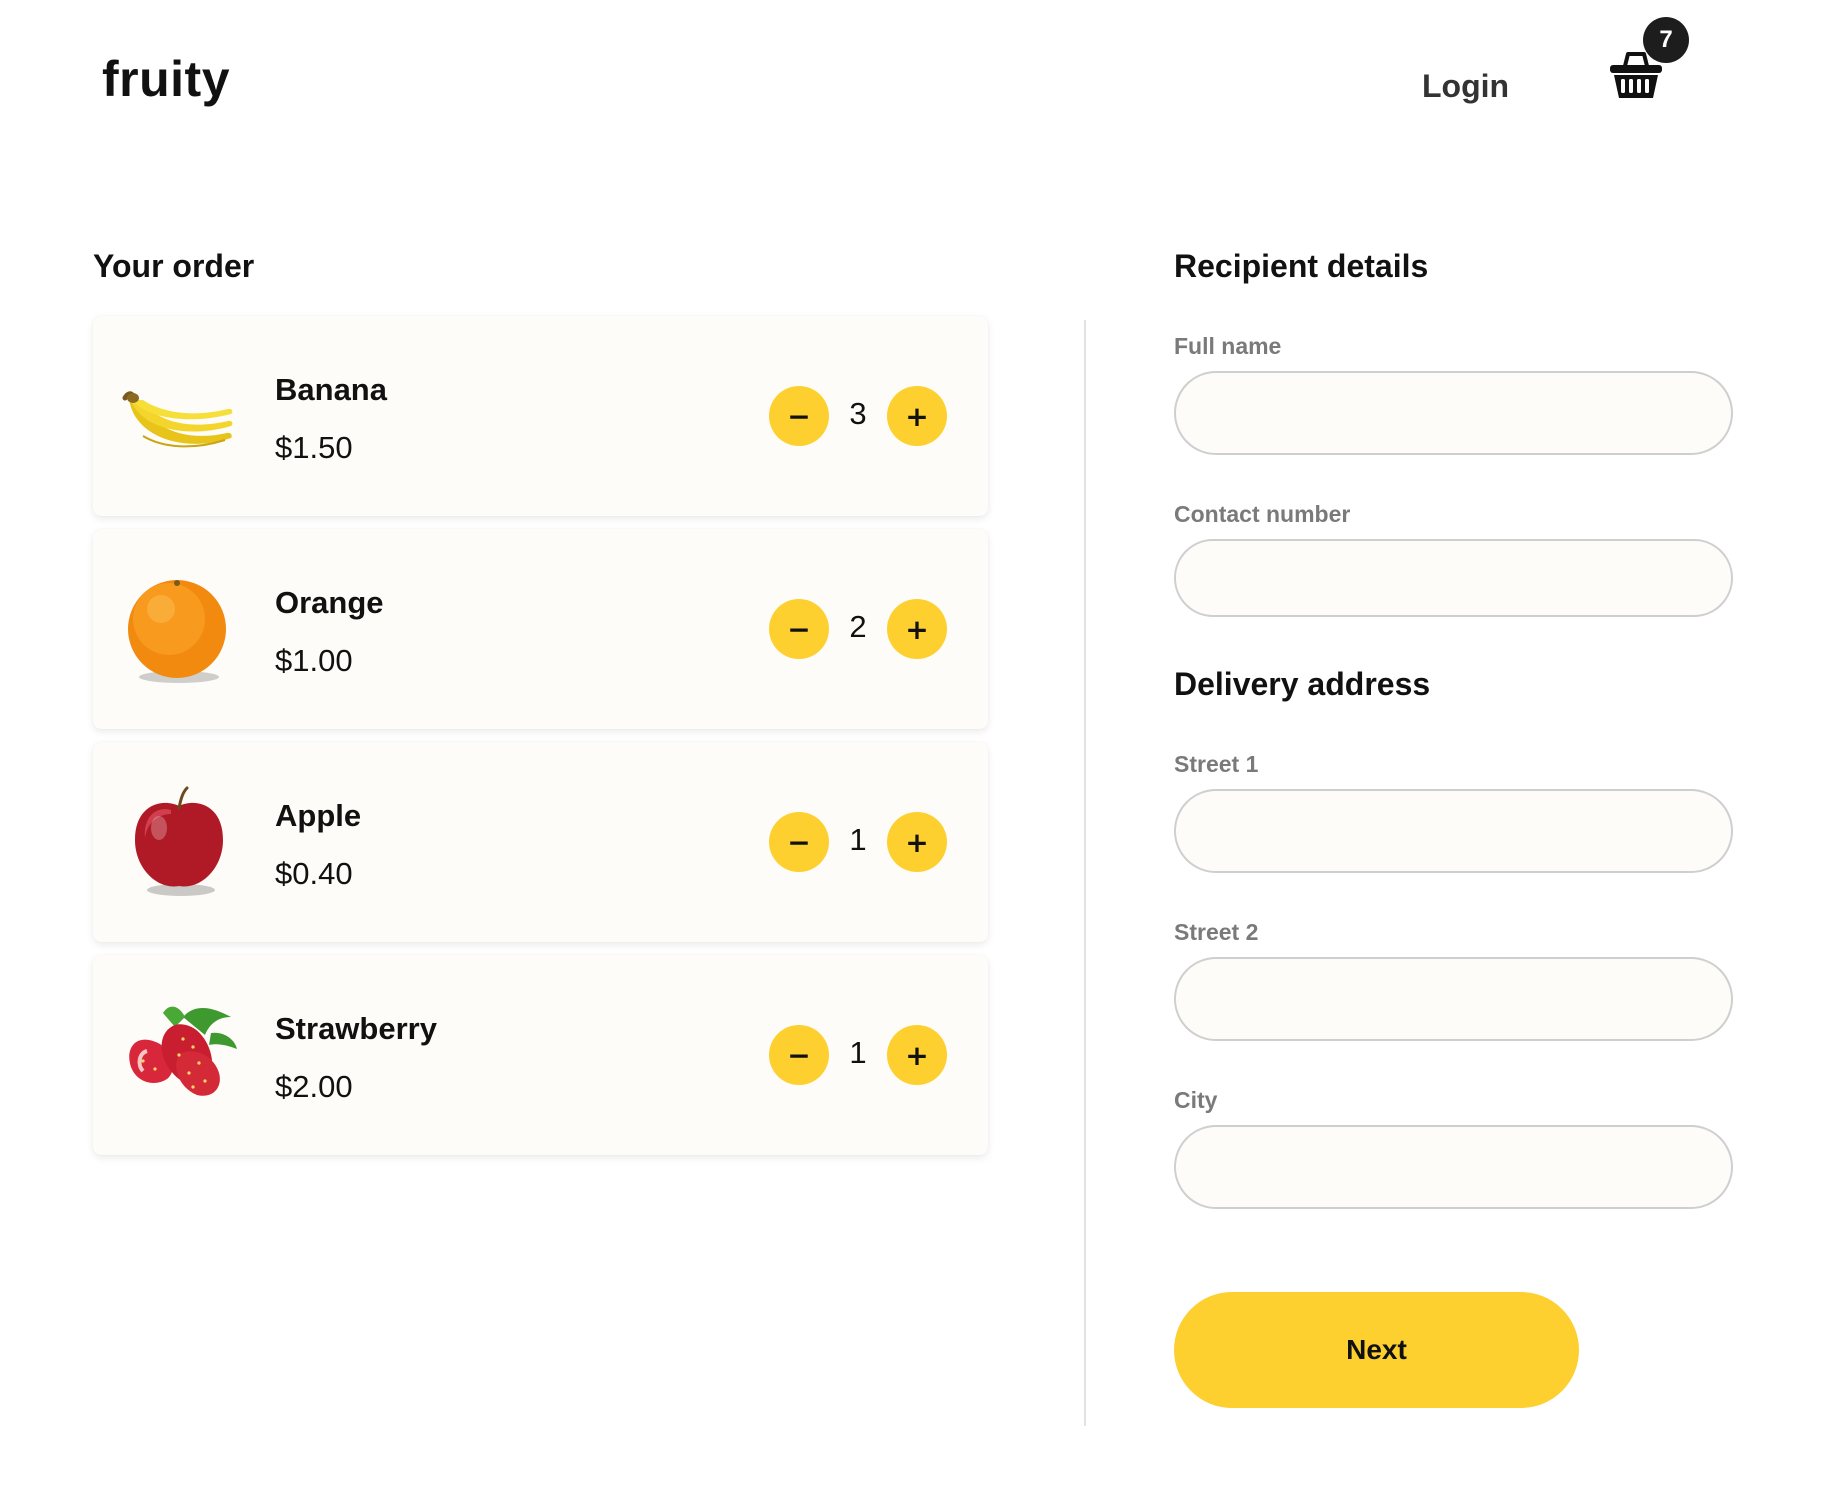  What do you see at coordinates (1301, 266) in the screenshot?
I see `recipient-section-title: Recipient details` at bounding box center [1301, 266].